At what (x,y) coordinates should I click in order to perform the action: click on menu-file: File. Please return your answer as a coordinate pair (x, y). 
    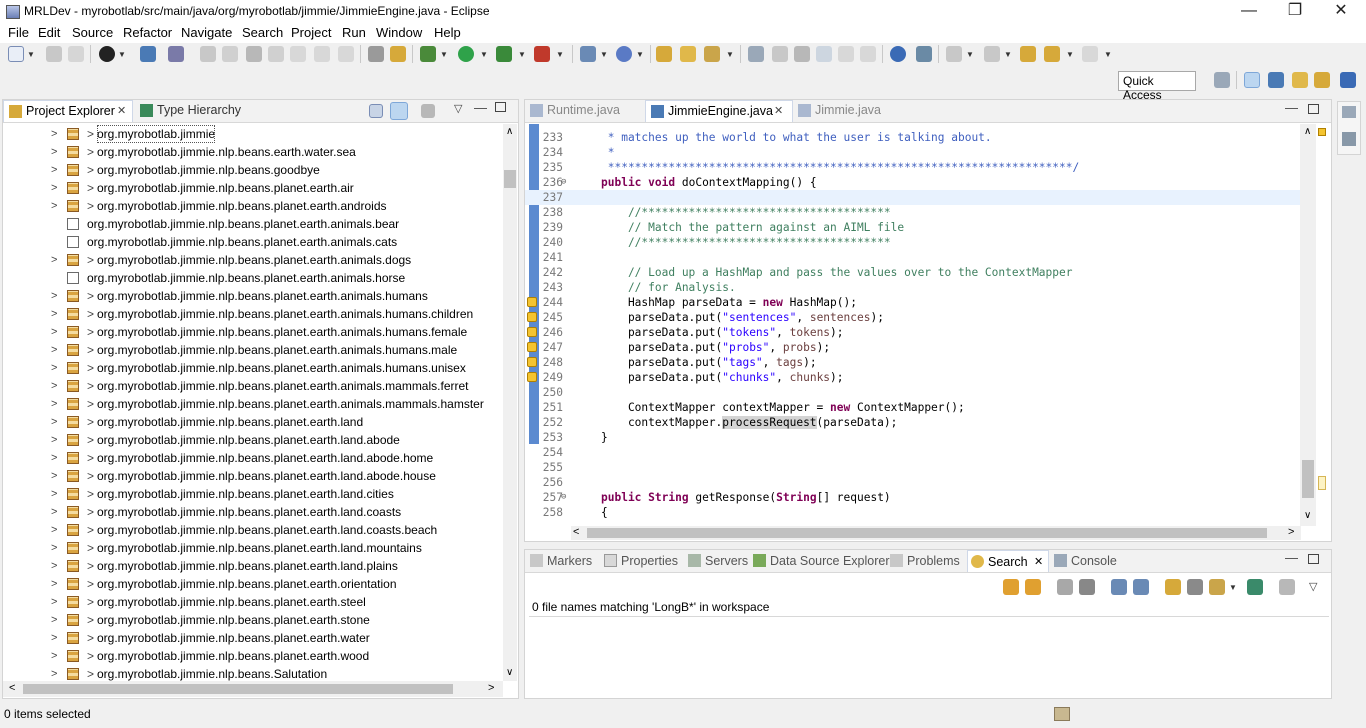
    Looking at the image, I should click on (18, 32).